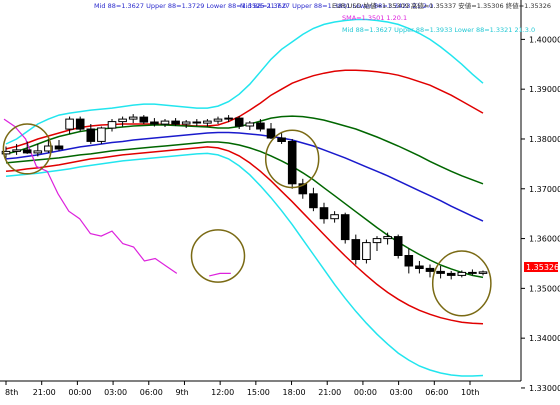 The image size is (560, 405). I want to click on y-tick-label: 1.39000, so click(544, 89).